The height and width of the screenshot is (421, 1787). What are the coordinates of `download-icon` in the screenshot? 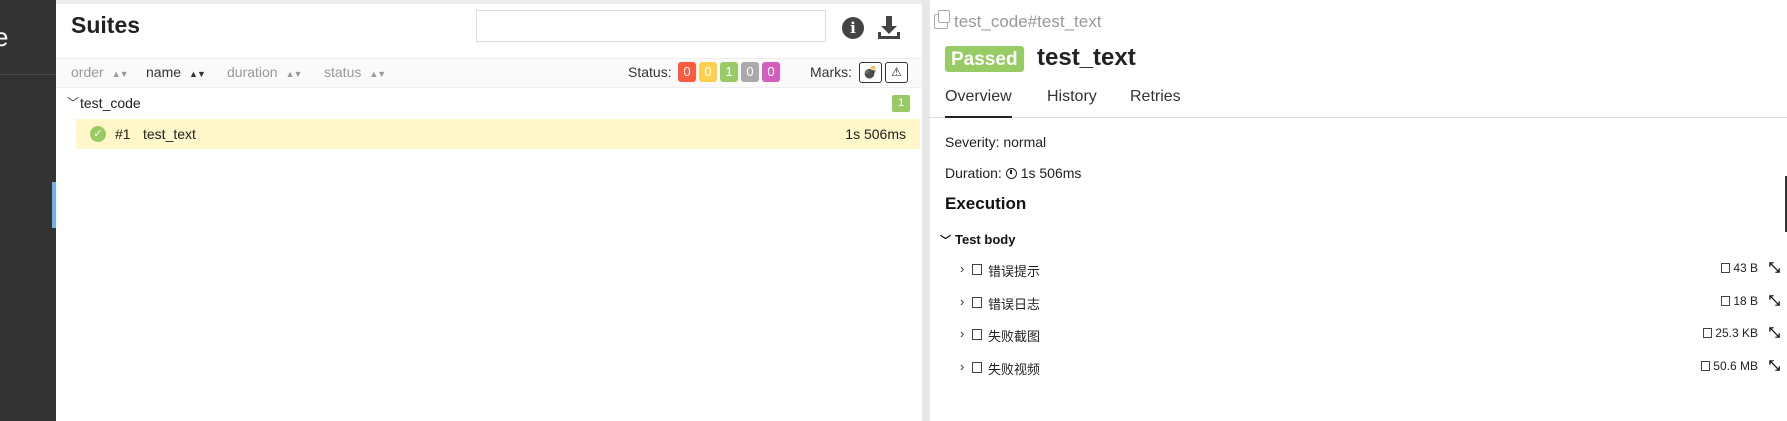 It's located at (889, 28).